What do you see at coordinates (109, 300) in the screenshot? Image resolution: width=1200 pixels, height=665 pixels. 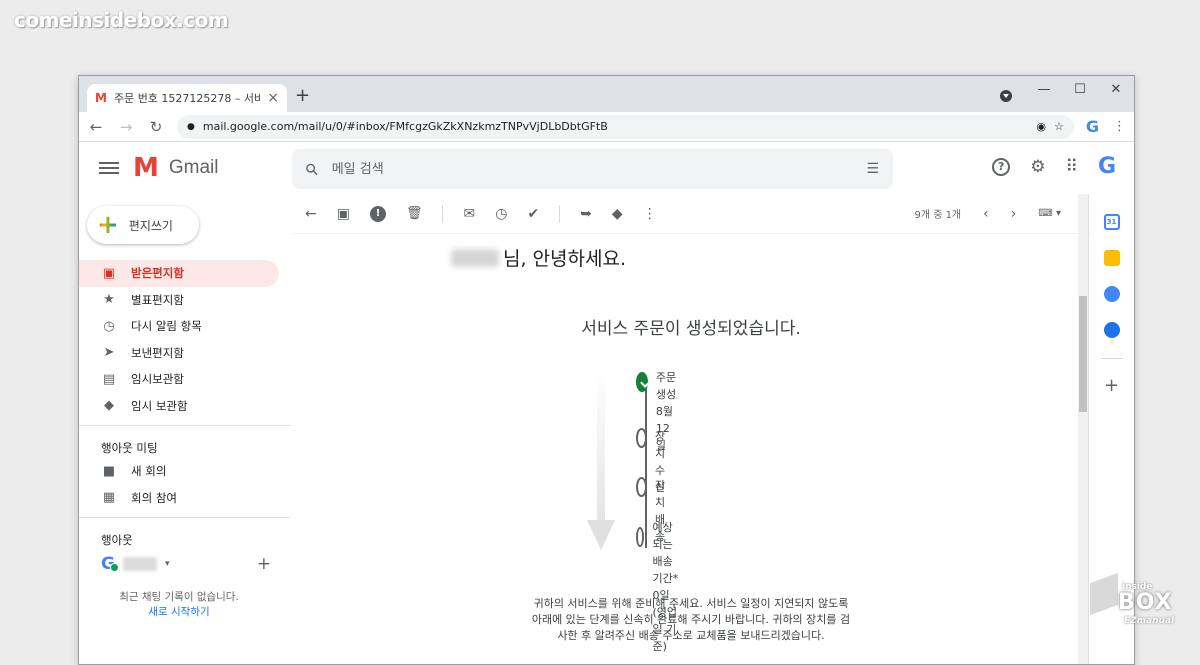 I see `star-icon: ★` at bounding box center [109, 300].